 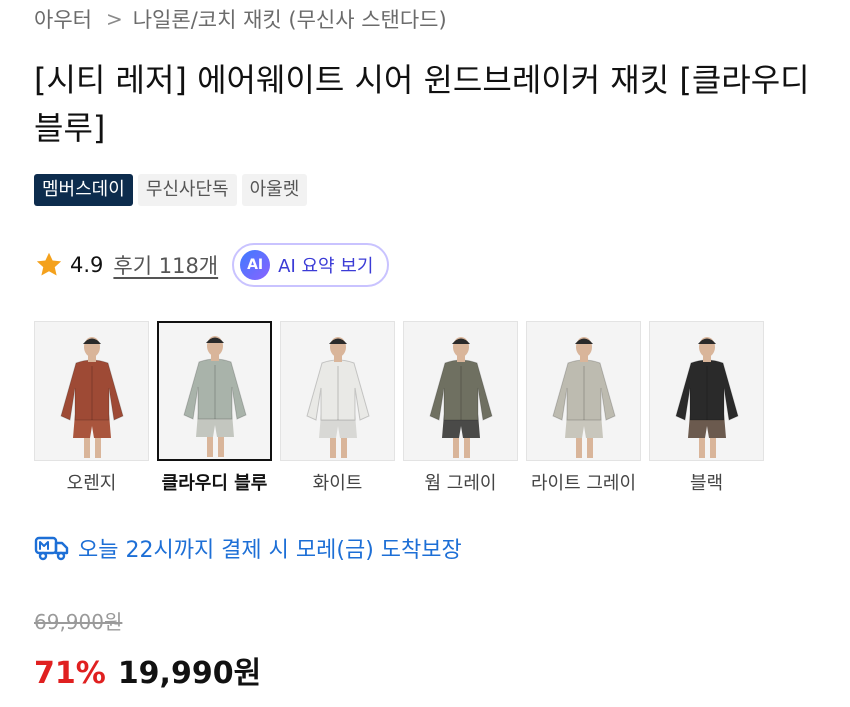 I want to click on final-price: 19,990원, so click(x=189, y=673).